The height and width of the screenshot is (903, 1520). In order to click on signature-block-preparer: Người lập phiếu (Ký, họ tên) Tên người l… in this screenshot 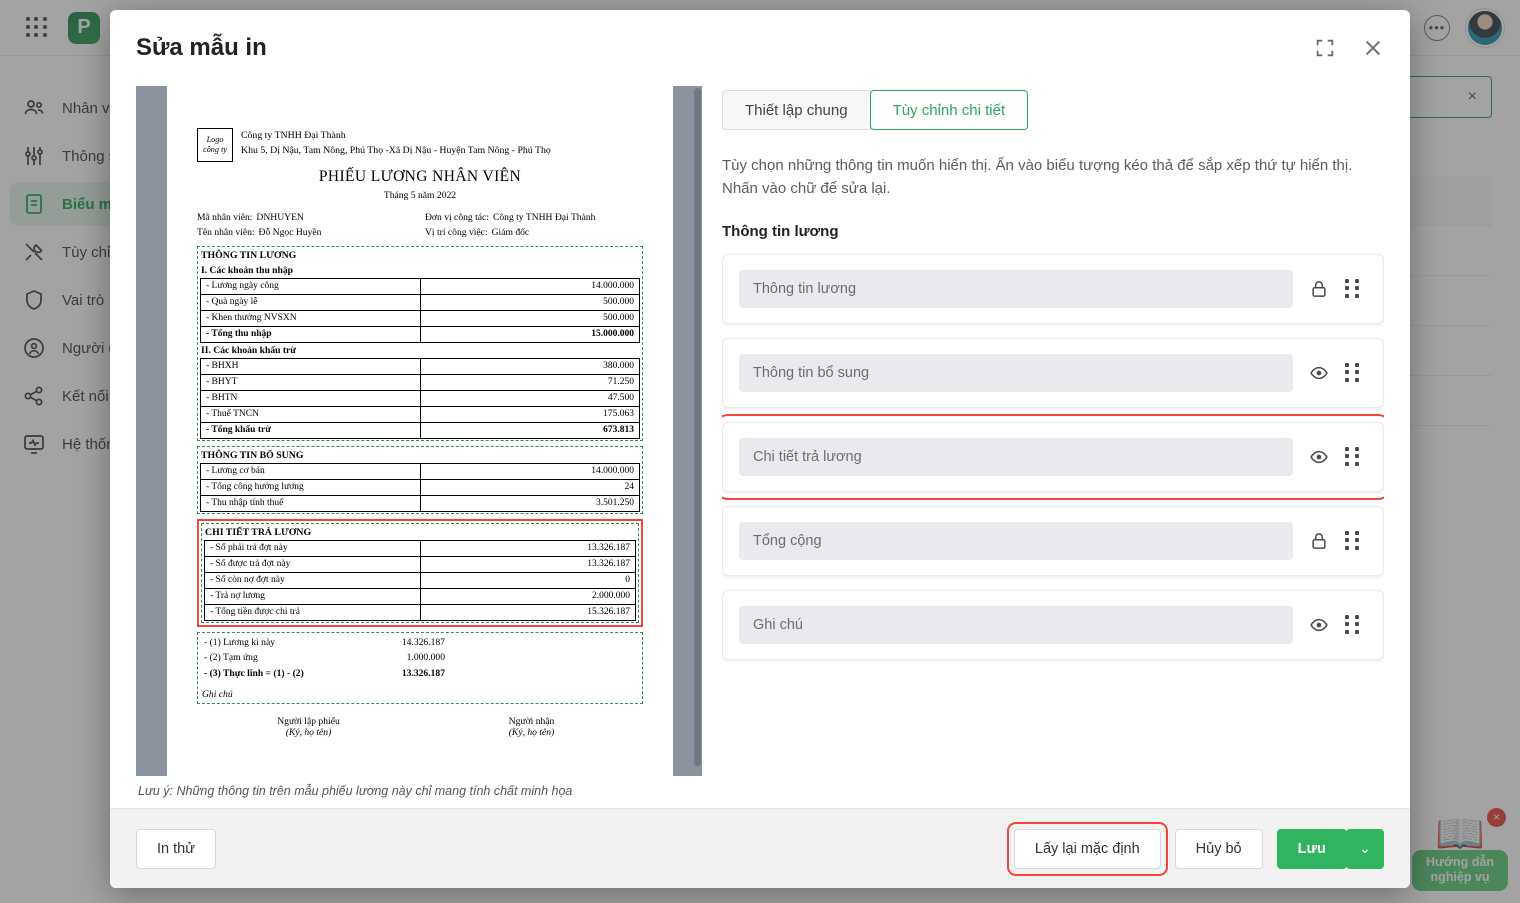, I will do `click(308, 746)`.